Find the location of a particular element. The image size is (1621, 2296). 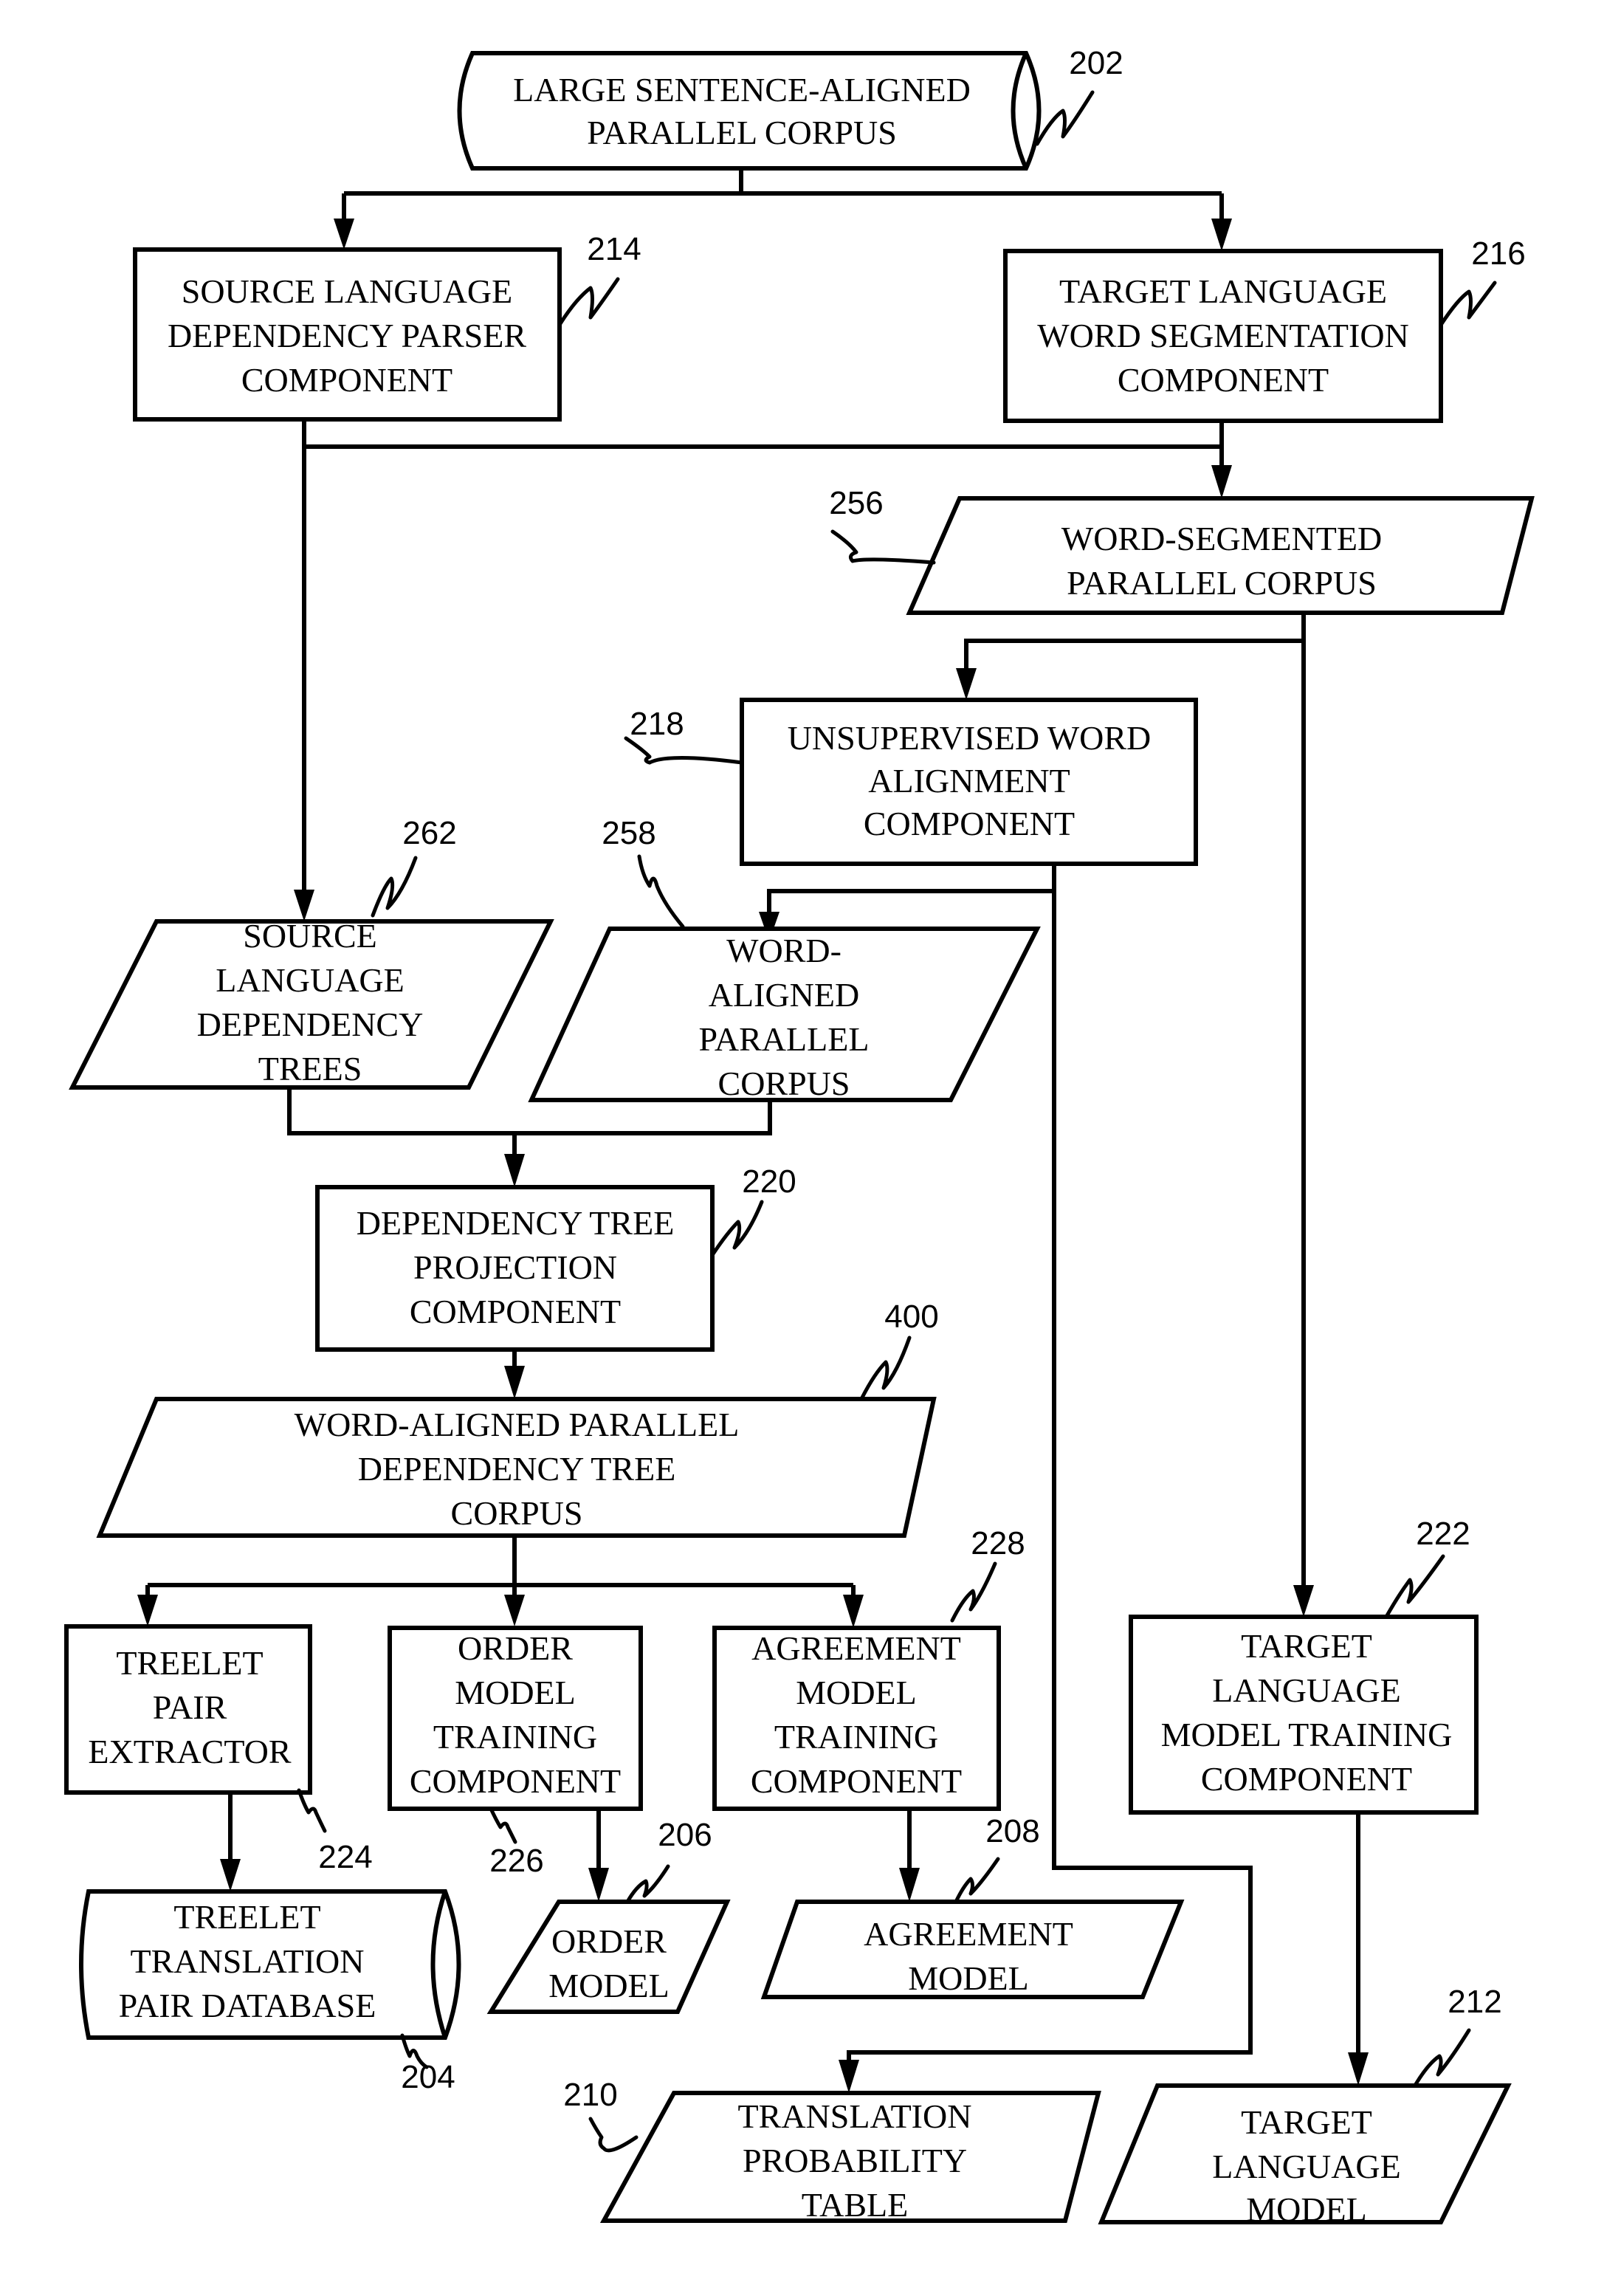

ref-numeral: 220 is located at coordinates (769, 1182).